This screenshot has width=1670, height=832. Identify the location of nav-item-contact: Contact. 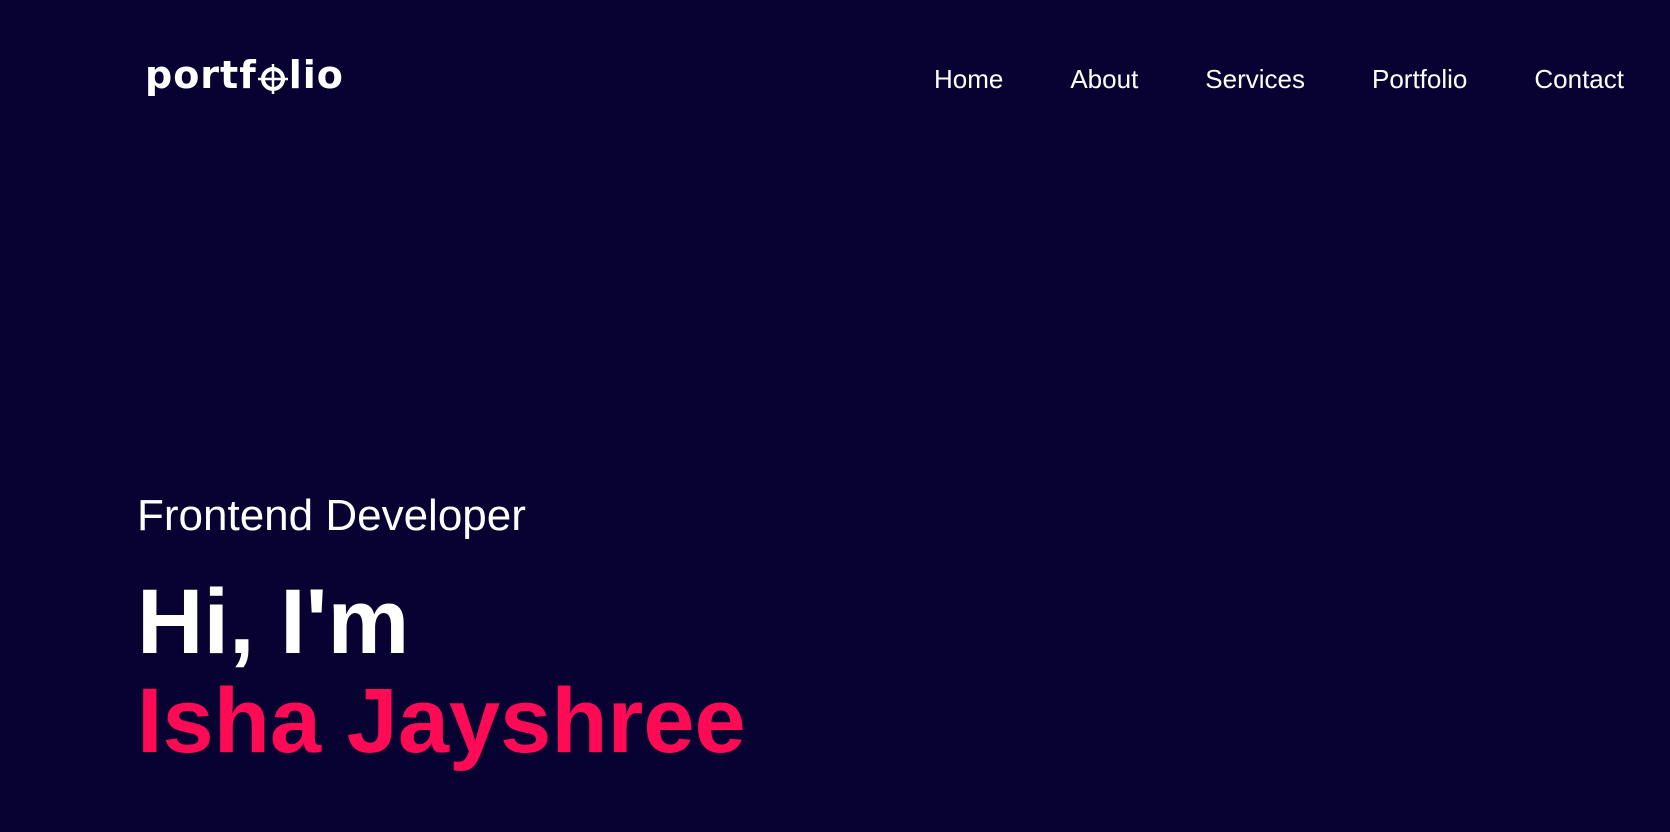
(1579, 79).